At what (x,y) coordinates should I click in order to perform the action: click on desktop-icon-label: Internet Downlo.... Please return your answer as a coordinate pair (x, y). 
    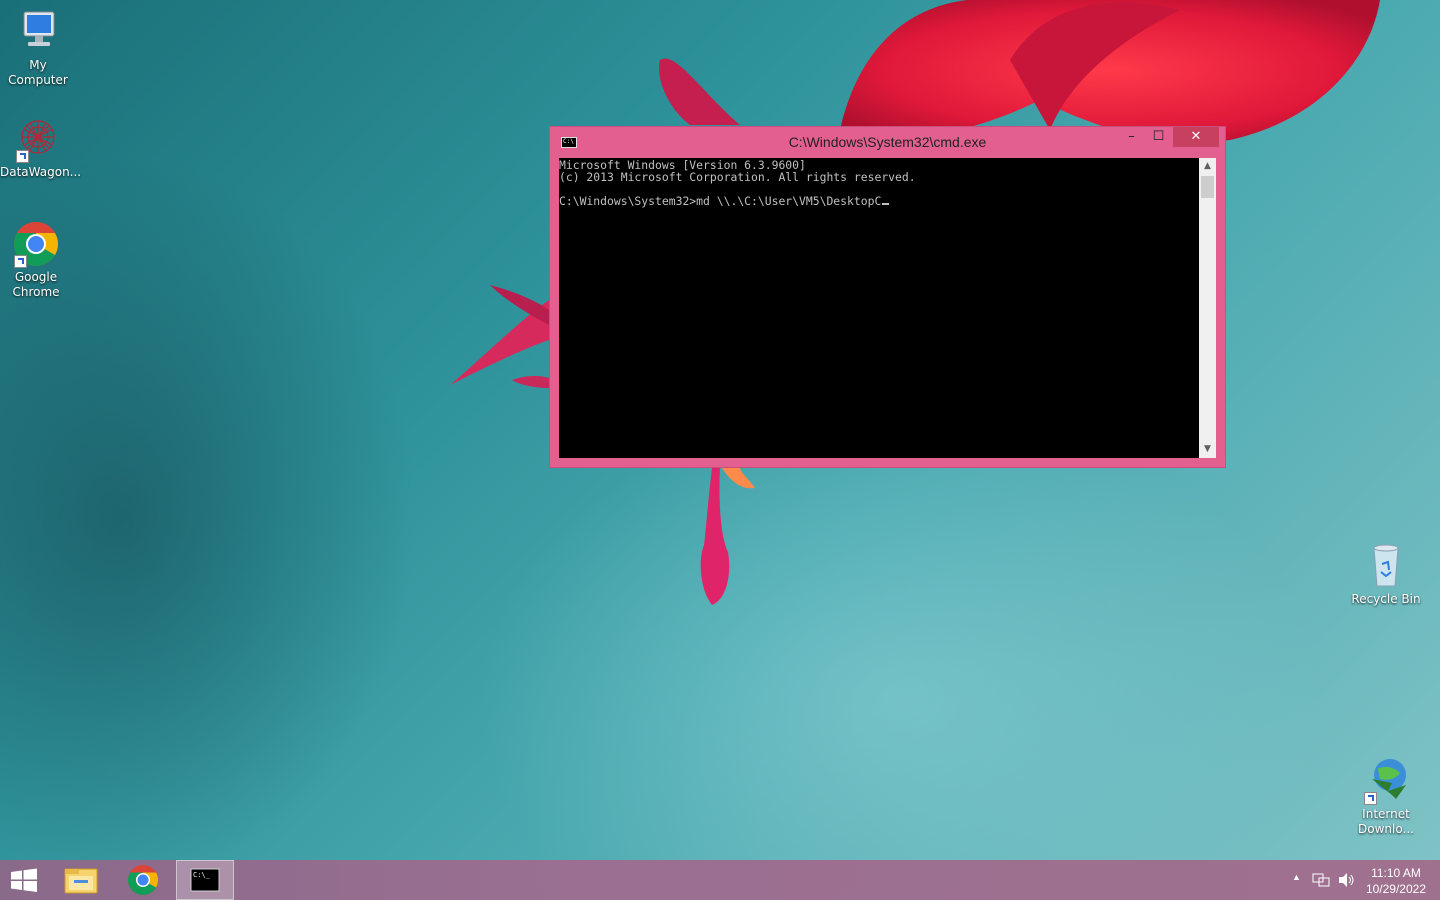
    Looking at the image, I should click on (1386, 821).